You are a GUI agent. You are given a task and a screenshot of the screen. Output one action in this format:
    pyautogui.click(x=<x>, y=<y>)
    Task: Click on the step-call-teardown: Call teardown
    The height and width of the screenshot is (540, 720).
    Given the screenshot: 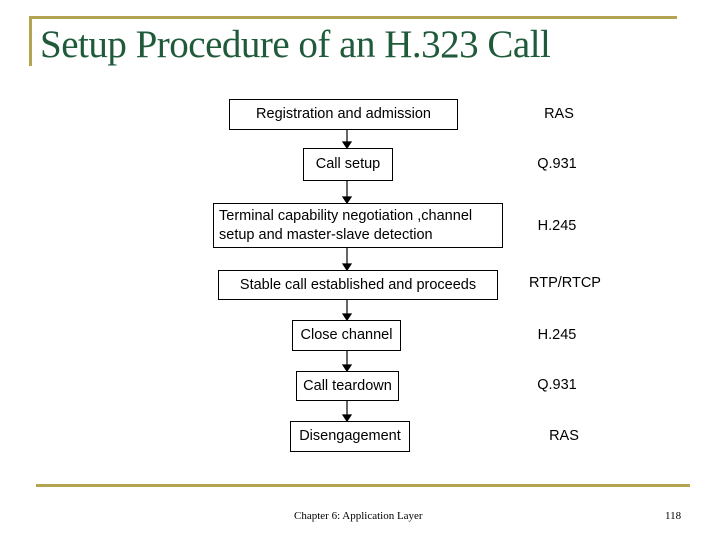 What is the action you would take?
    pyautogui.click(x=347, y=386)
    